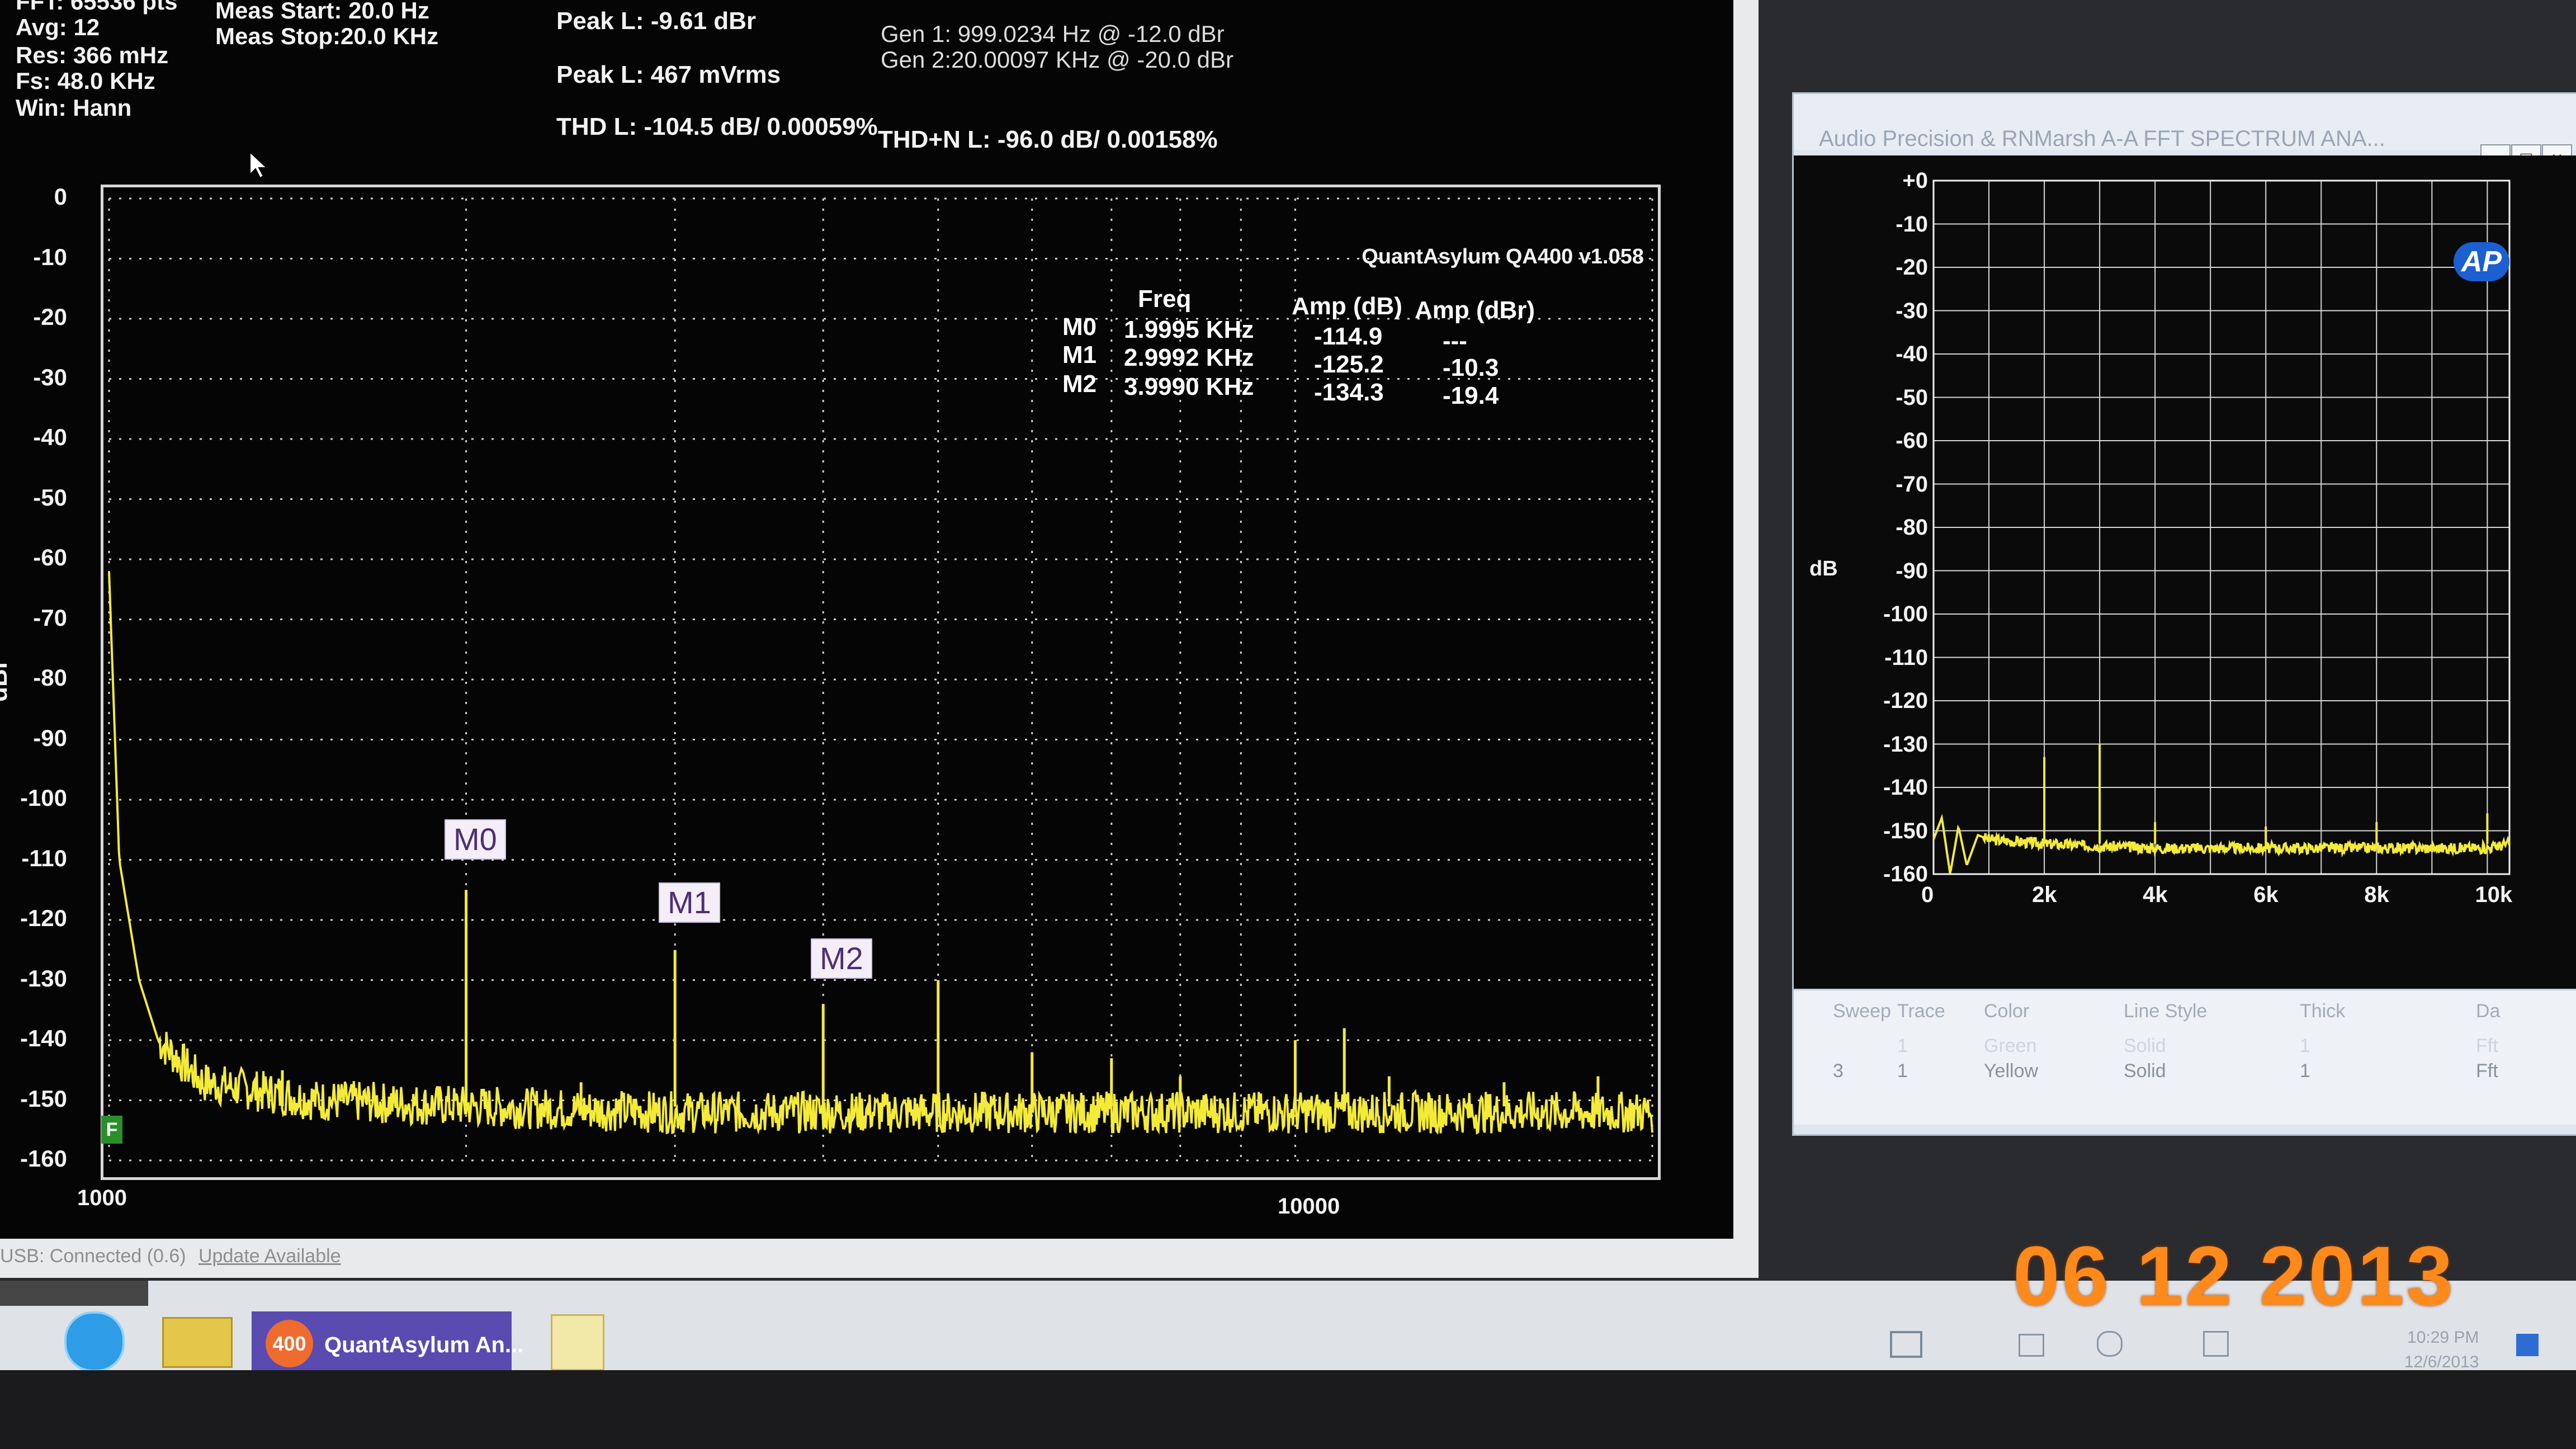 Image resolution: width=2576 pixels, height=1449 pixels. I want to click on marker-label-m0: M0, so click(475, 840).